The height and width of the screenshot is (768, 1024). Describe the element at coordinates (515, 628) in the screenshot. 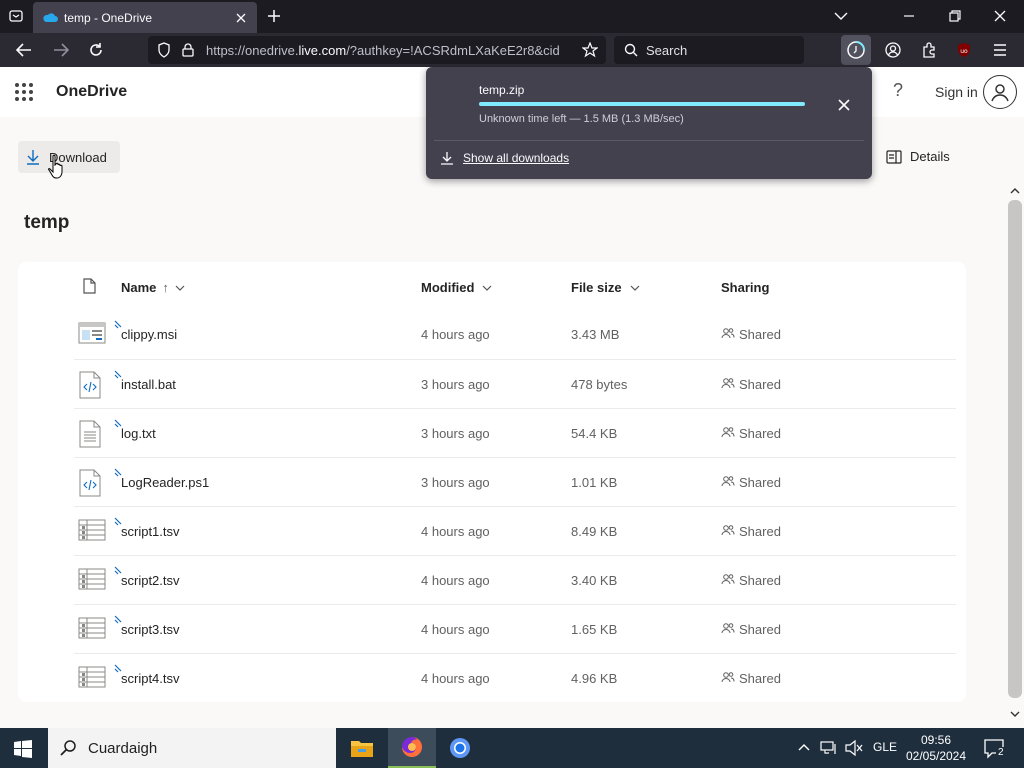

I see `table-row: script3.tsv 4 hours ago 1.65 KB Shared` at that location.